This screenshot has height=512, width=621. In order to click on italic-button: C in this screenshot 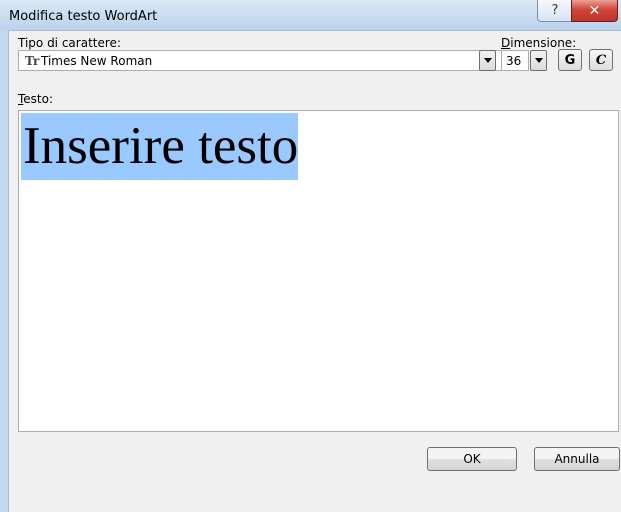, I will do `click(601, 60)`.